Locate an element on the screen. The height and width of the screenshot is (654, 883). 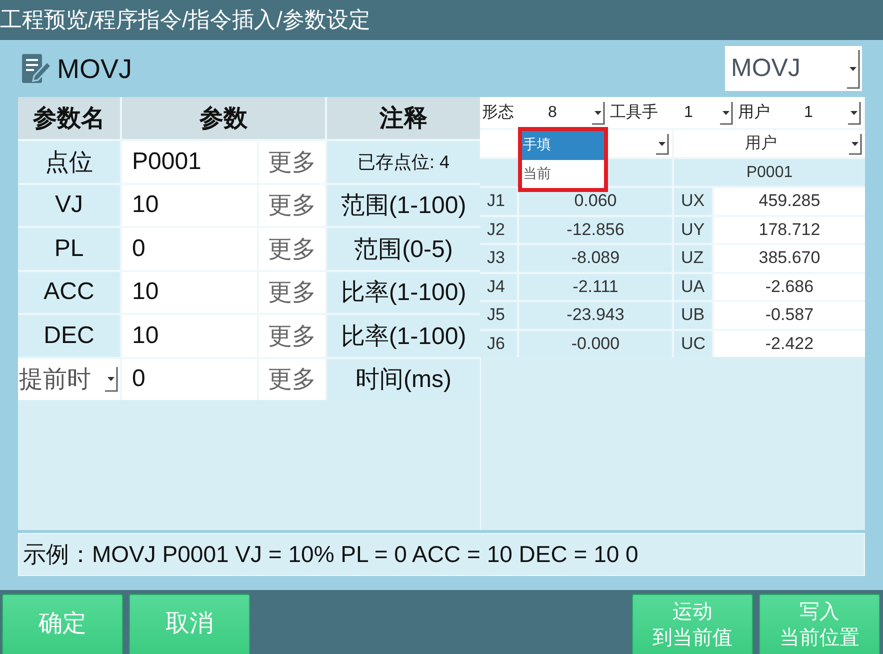
example-text: 示例：MOVJ P0001 VJ = 10% PL = 0 ACC = 10 DEC = 10 0 is located at coordinates (330, 554).